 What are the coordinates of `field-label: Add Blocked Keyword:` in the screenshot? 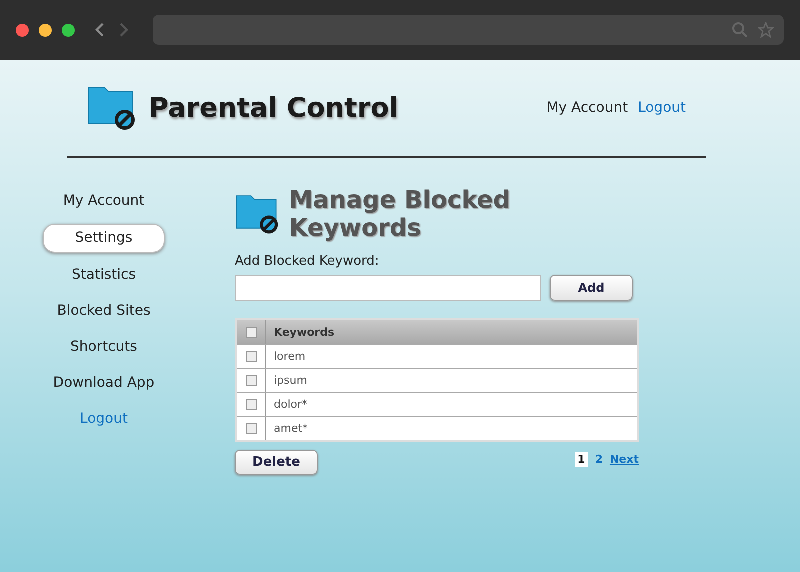 It's located at (307, 261).